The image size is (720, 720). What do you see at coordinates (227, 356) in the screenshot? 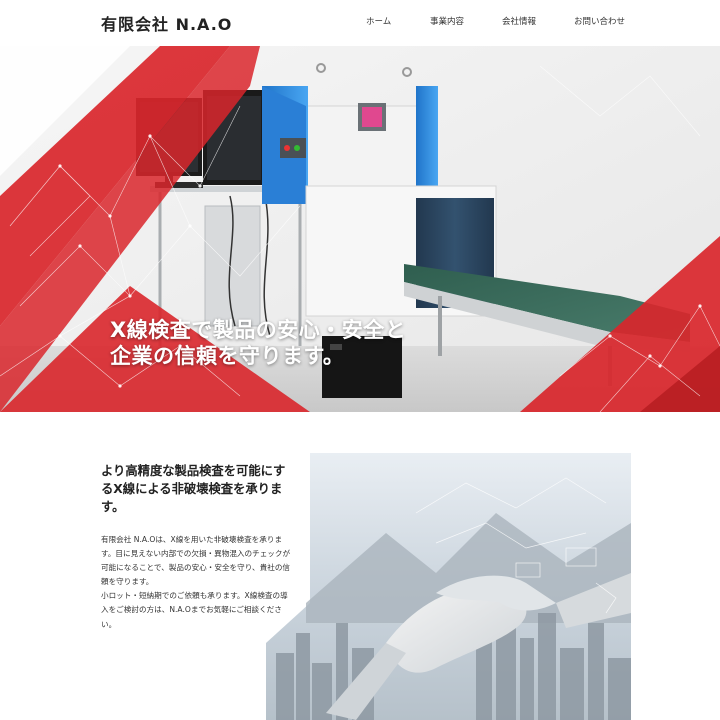
I see `hero-headline-line2: 企業の信頼を守ります。` at bounding box center [227, 356].